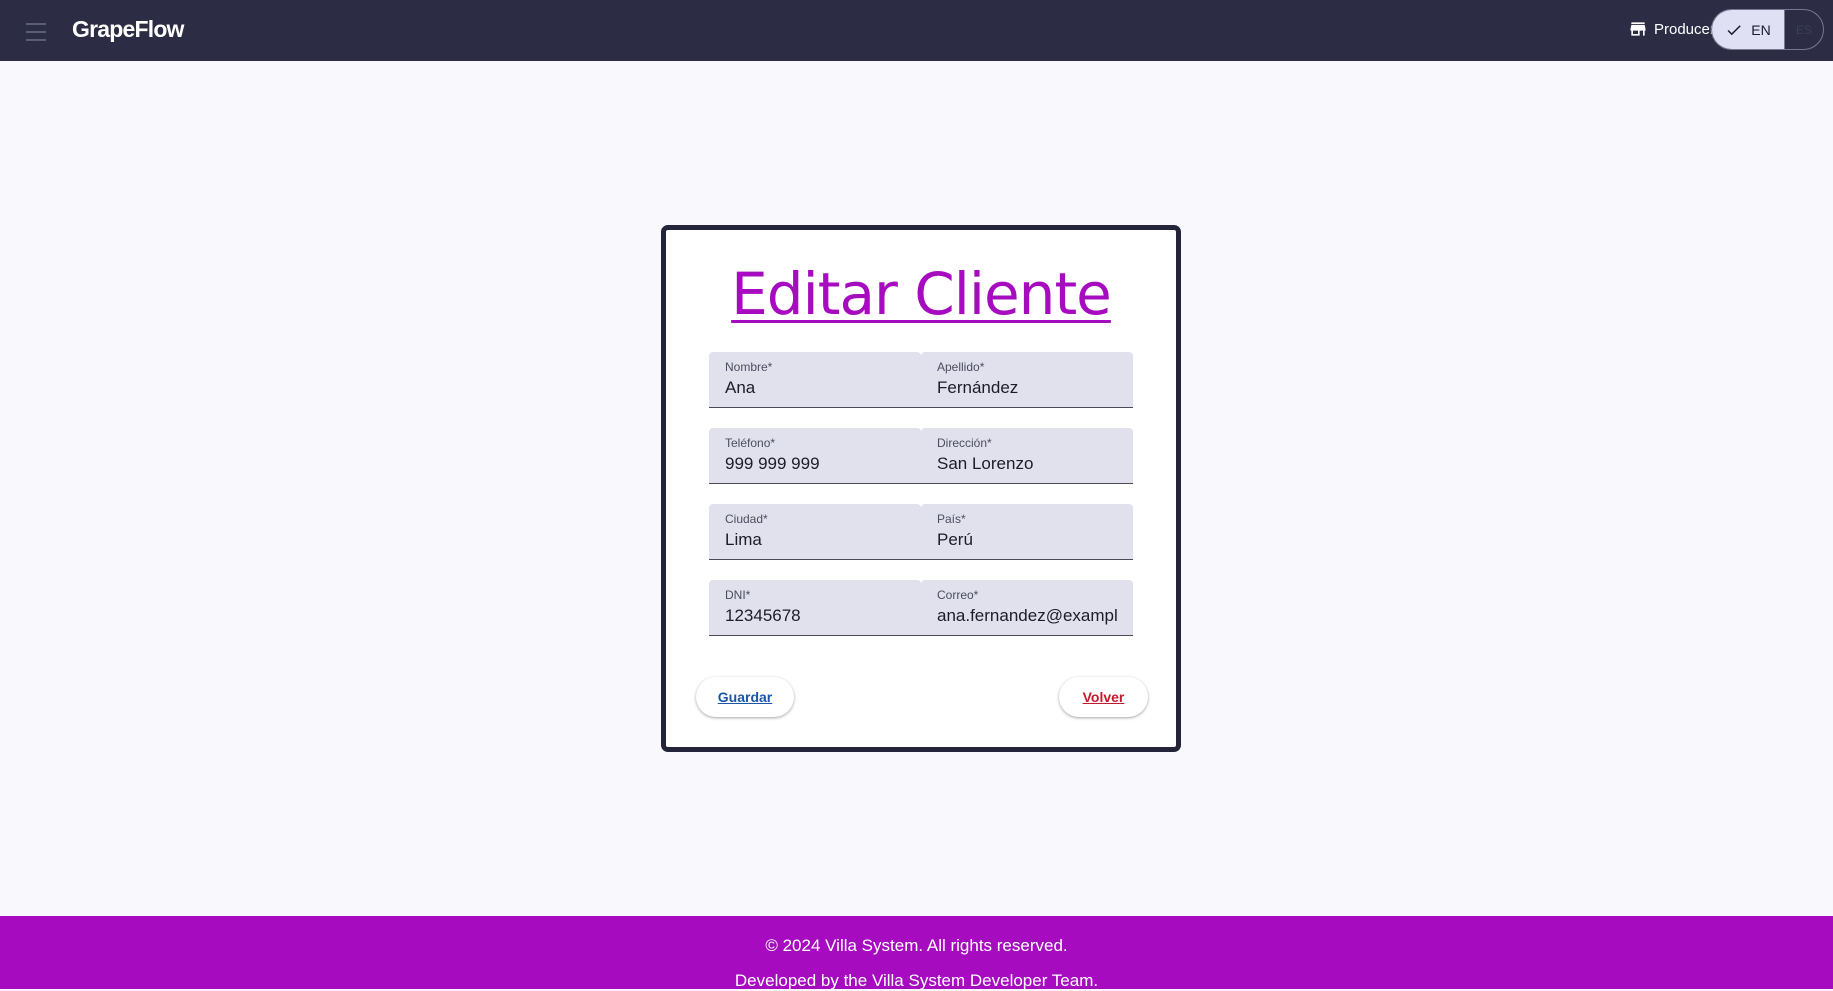 Image resolution: width=1833 pixels, height=991 pixels. I want to click on direccion-input, so click(1027, 464).